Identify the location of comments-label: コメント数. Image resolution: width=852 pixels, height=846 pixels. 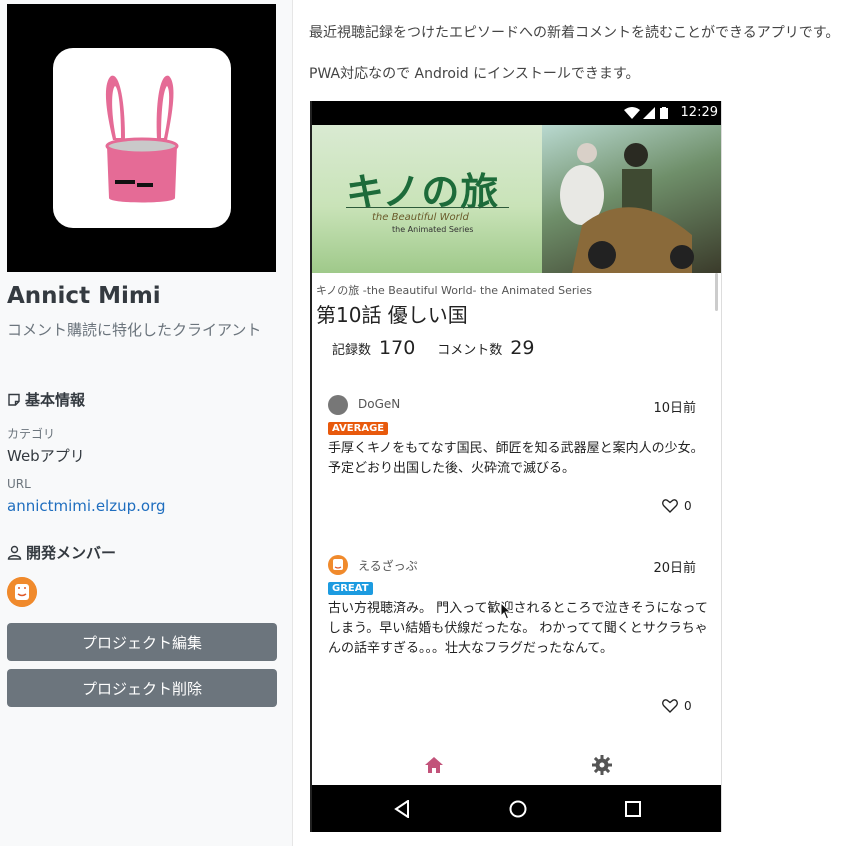
(470, 350).